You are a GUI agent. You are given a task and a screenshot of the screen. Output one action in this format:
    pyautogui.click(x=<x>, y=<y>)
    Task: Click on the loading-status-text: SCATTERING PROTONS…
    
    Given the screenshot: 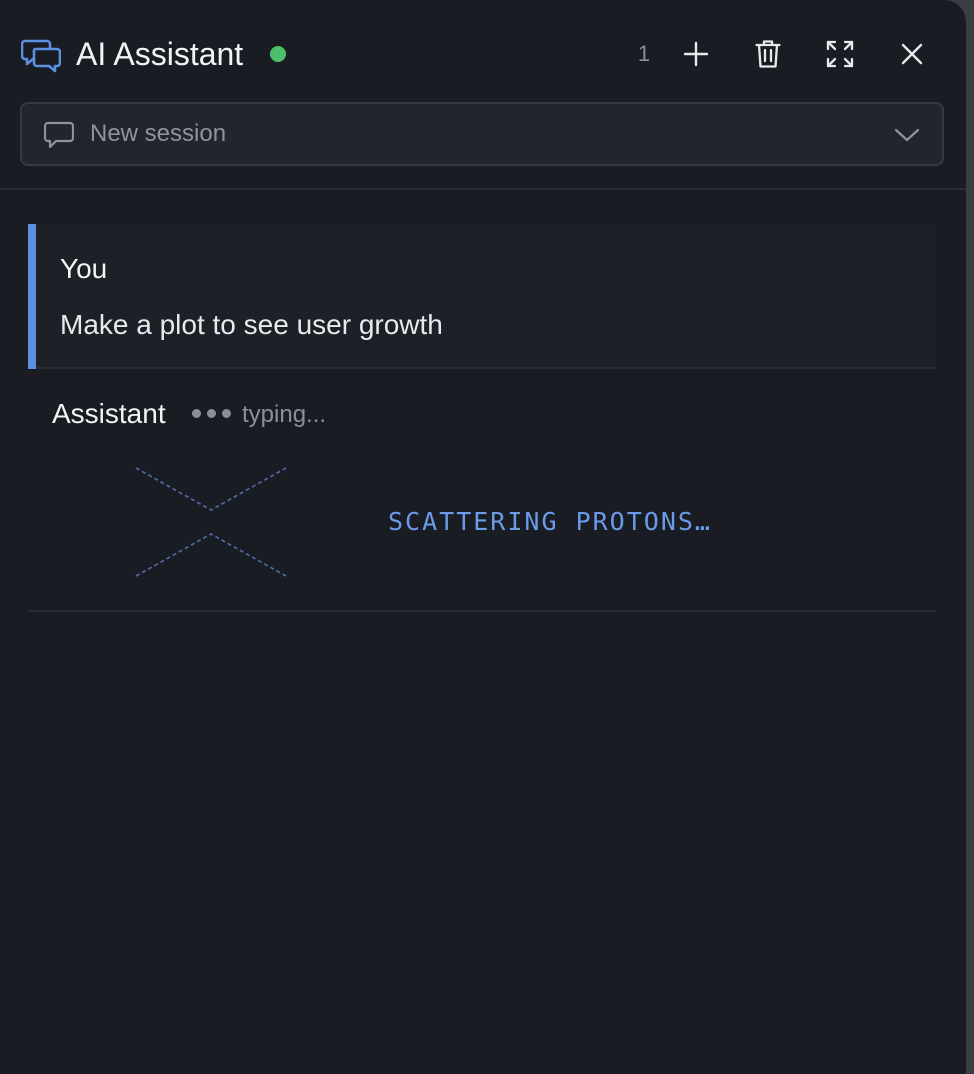 What is the action you would take?
    pyautogui.click(x=550, y=521)
    